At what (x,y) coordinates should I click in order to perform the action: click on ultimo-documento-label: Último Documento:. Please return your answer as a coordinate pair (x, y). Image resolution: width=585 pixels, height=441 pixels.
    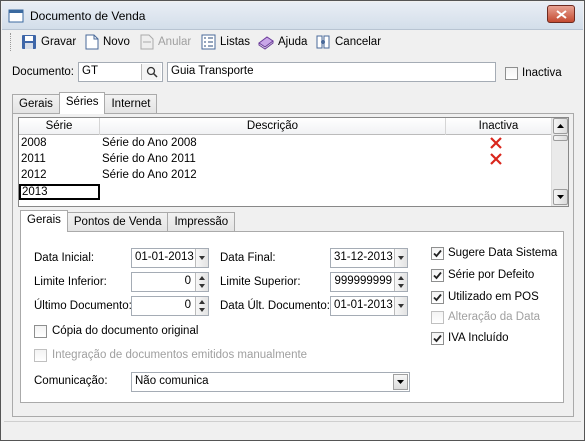
    Looking at the image, I should click on (83, 306).